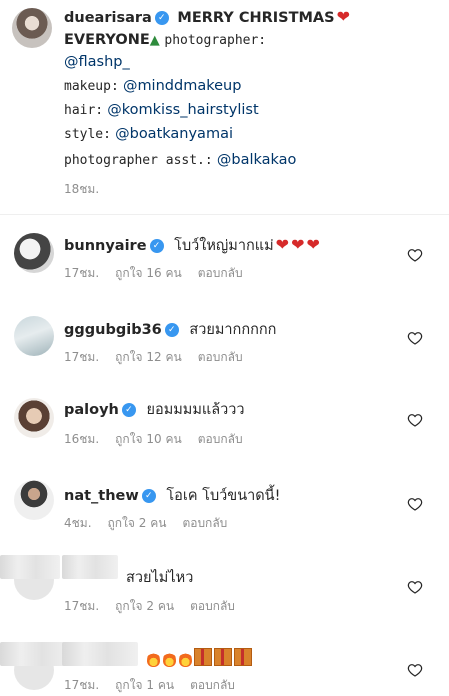  I want to click on link-makeup: @minddmakeup, so click(182, 86).